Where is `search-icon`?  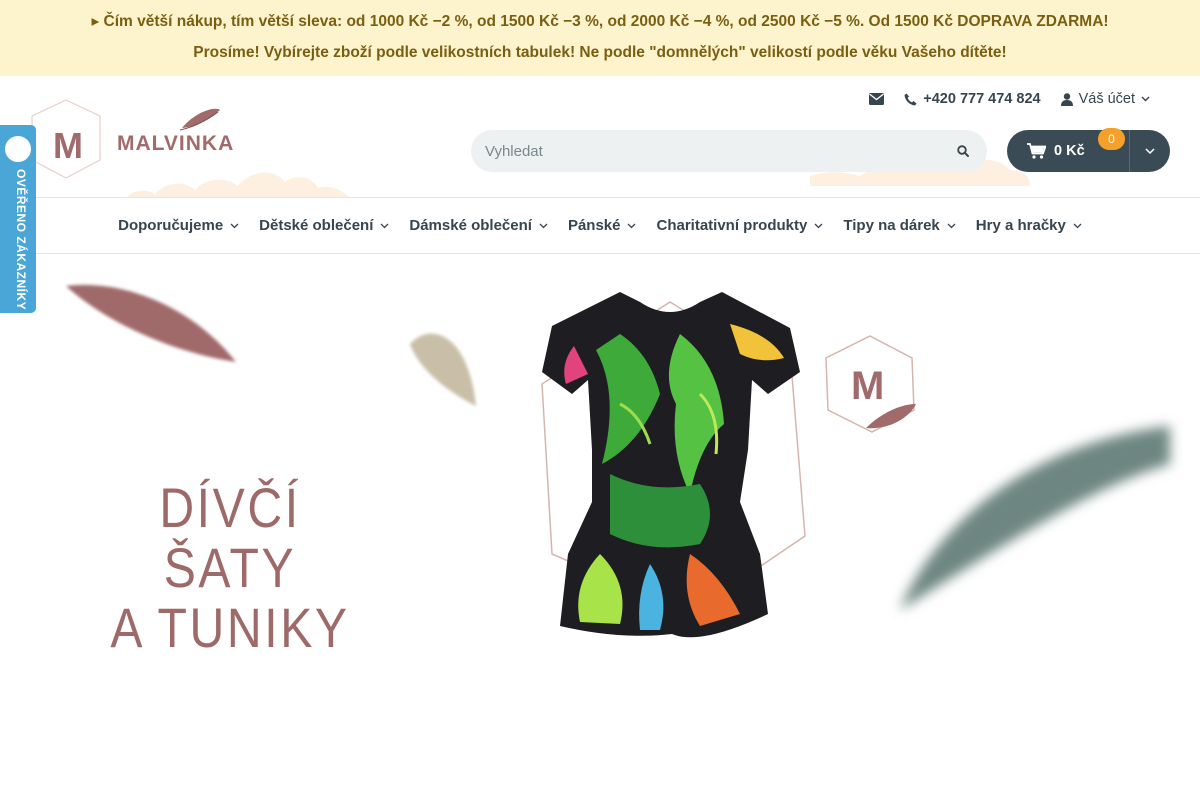 search-icon is located at coordinates (963, 151).